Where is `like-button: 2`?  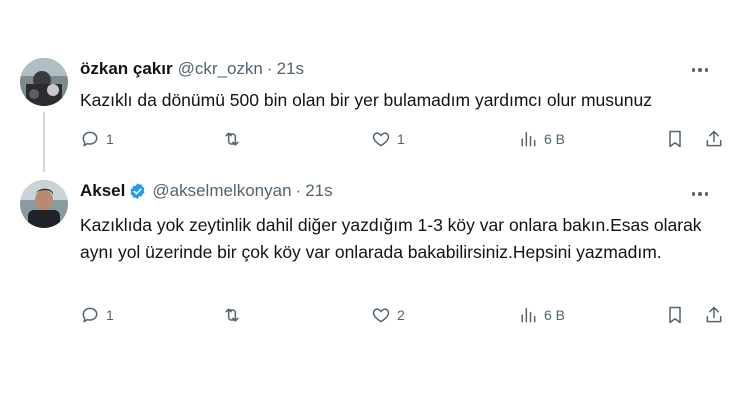
like-button: 2 is located at coordinates (388, 315).